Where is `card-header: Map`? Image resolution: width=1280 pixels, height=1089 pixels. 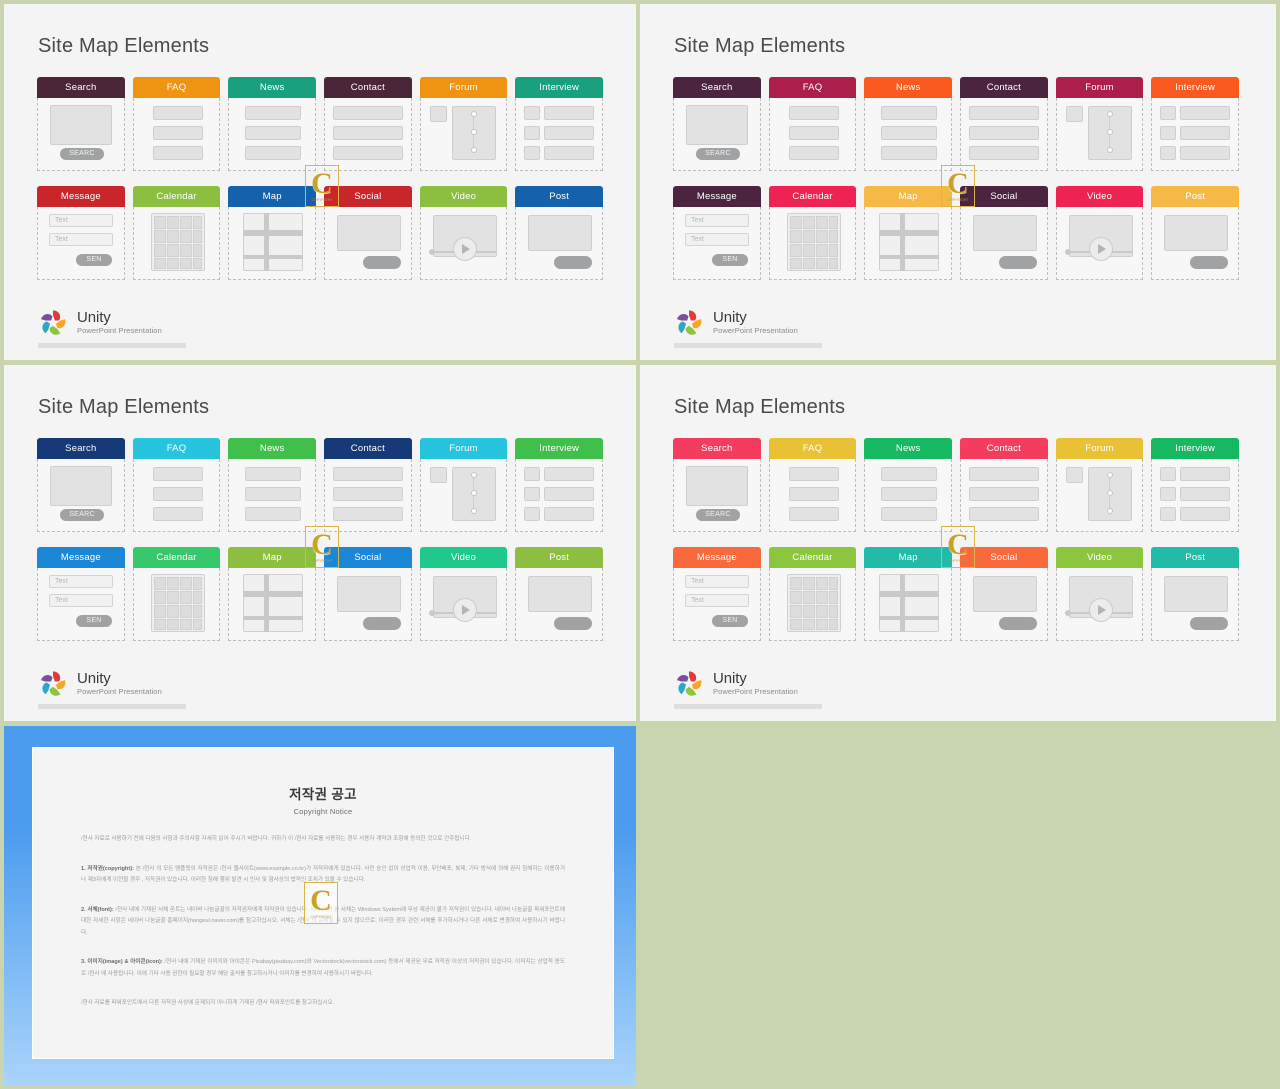
card-header: Map is located at coordinates (272, 557).